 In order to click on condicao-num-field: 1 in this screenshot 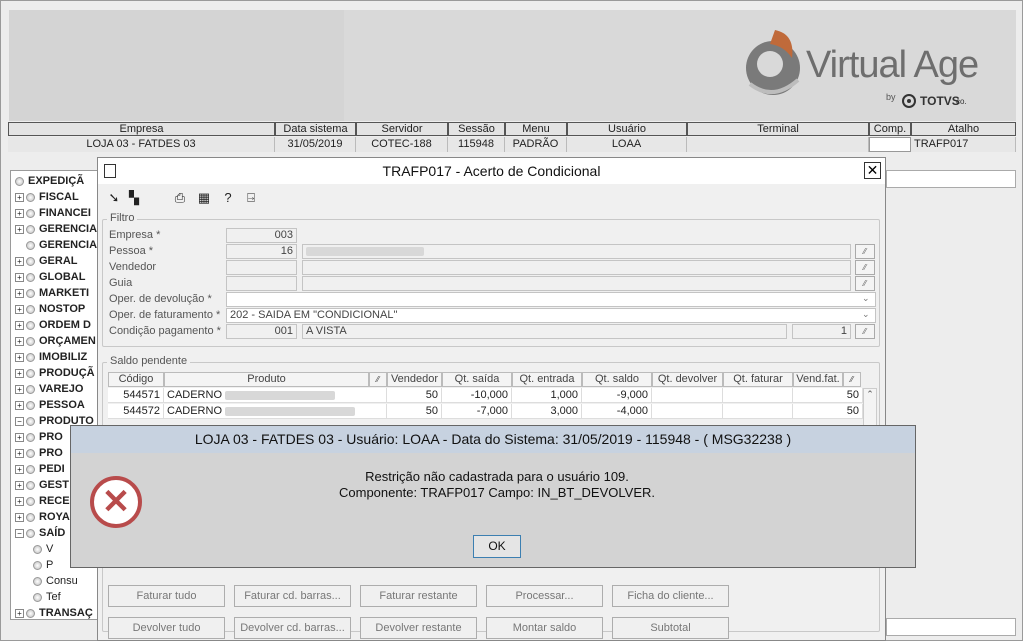, I will do `click(821, 331)`.